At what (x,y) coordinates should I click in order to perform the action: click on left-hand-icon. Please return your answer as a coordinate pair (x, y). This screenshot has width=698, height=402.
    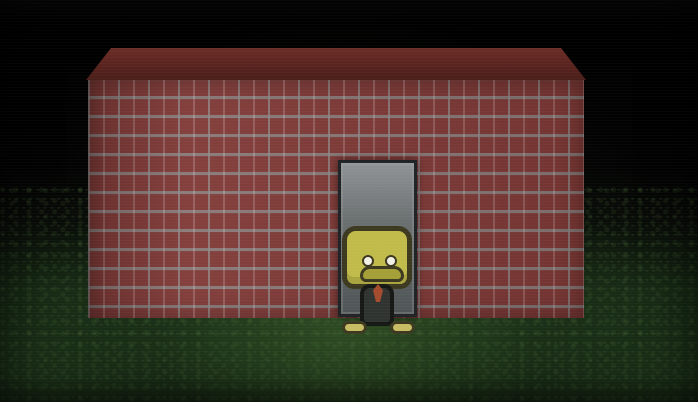
    Looking at the image, I should click on (354, 327).